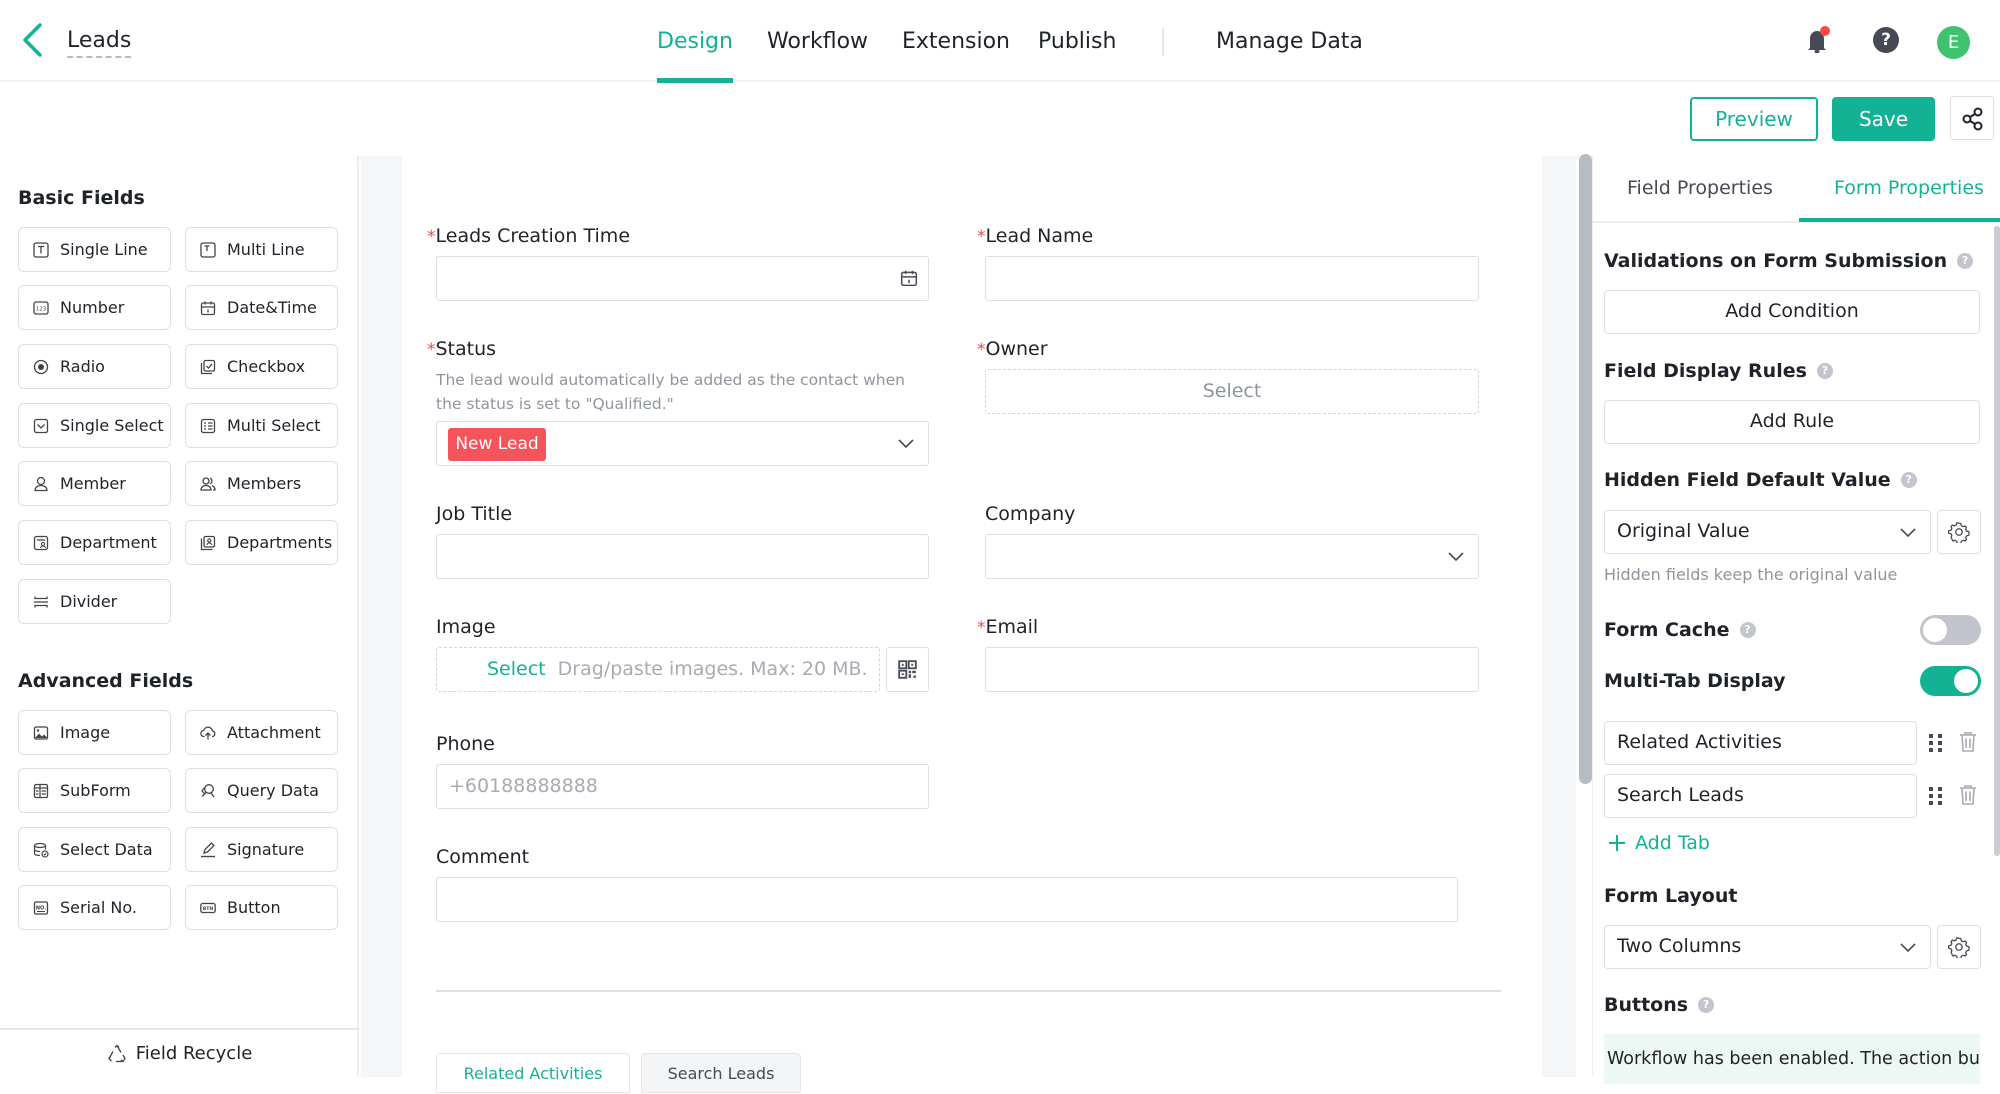 The width and height of the screenshot is (2000, 1094). I want to click on svg-text: NO., so click(41, 908).